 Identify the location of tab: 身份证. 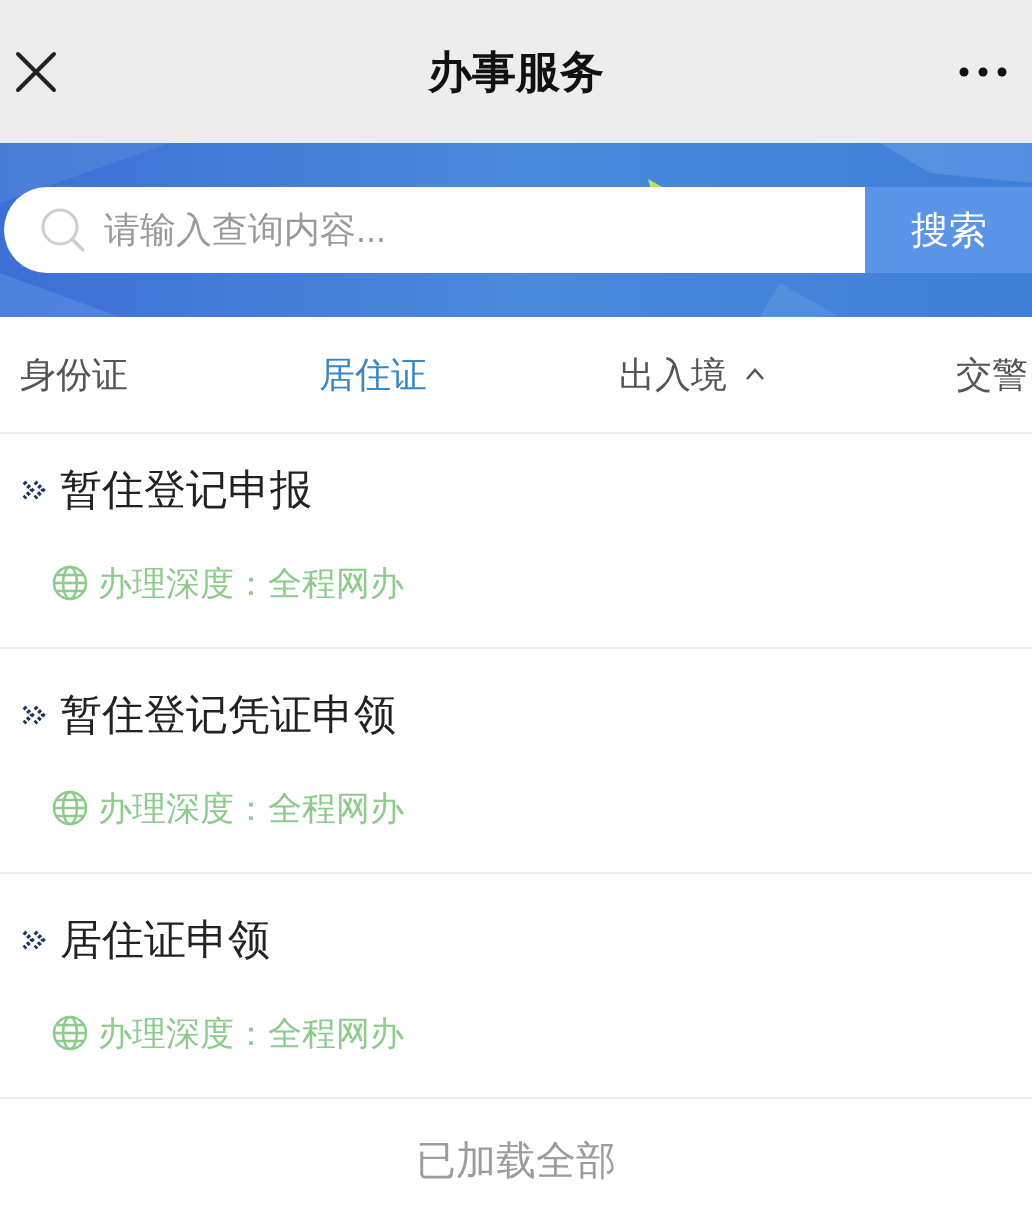
(74, 374).